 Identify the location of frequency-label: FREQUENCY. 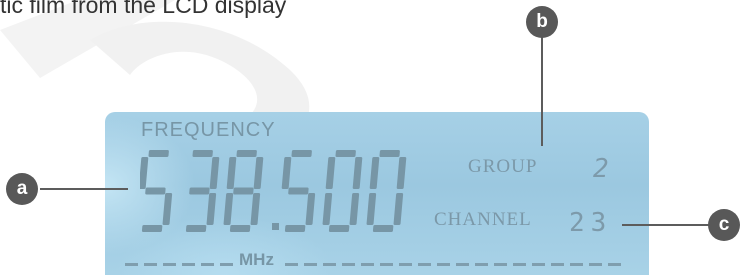
(208, 130).